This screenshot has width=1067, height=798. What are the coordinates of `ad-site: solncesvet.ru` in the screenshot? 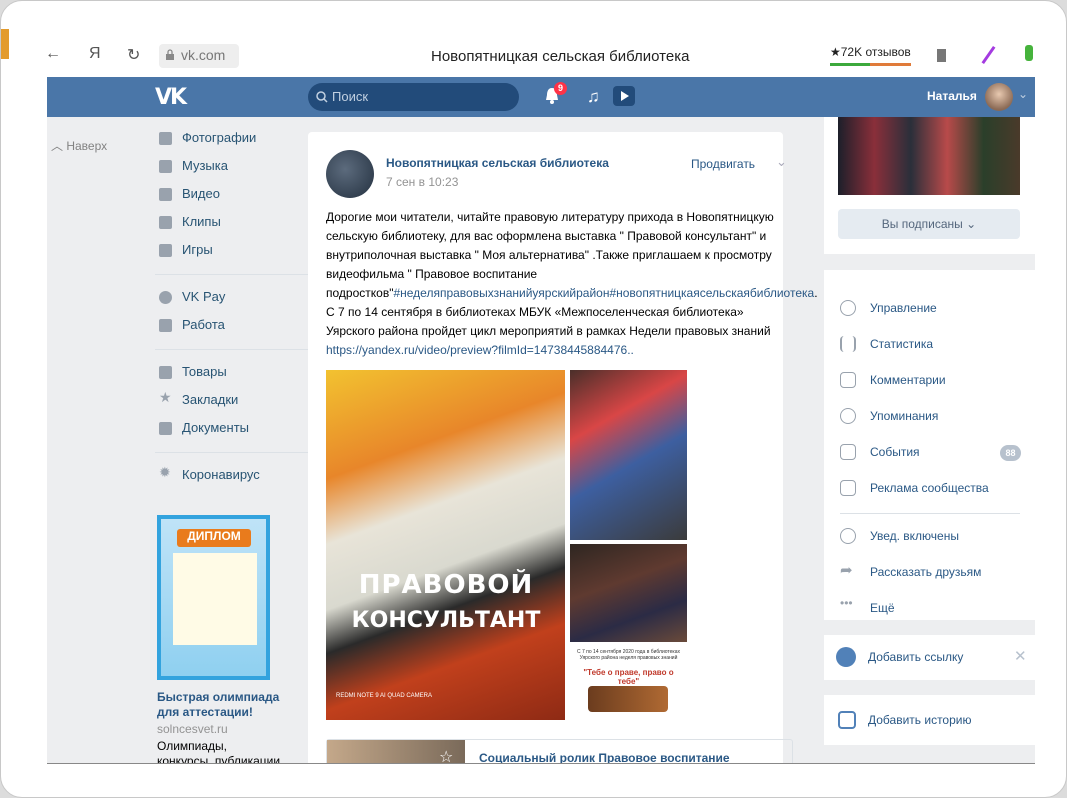 It's located at (192, 729).